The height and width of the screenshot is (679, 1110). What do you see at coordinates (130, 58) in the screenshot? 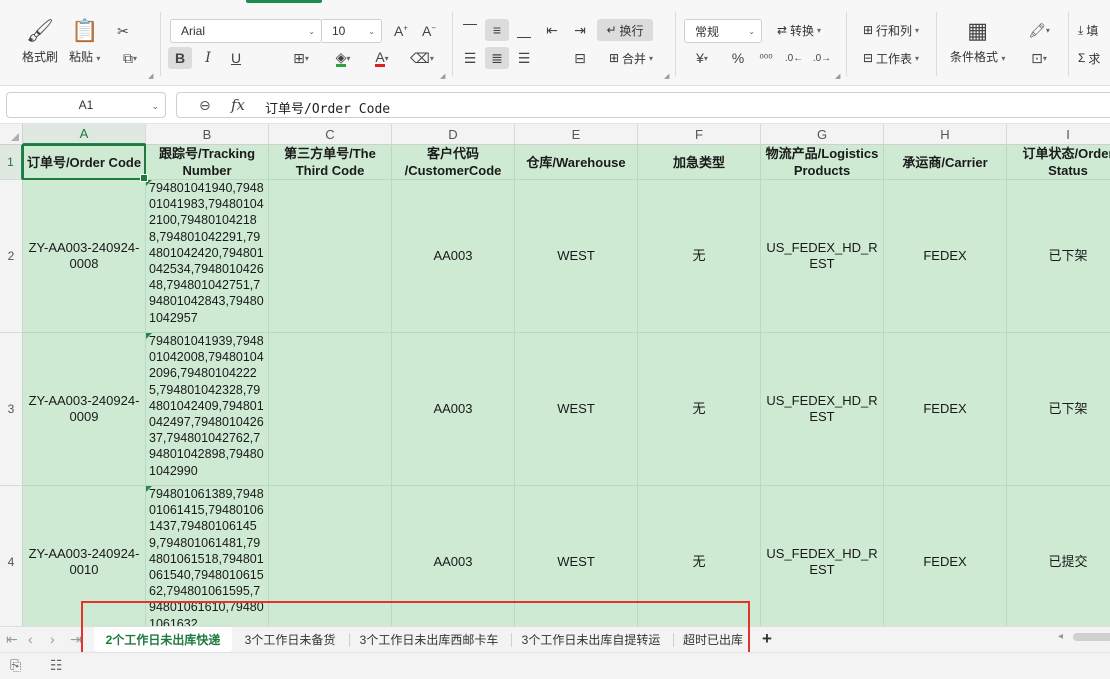
I see `copy-button: ⧉ ▾` at bounding box center [130, 58].